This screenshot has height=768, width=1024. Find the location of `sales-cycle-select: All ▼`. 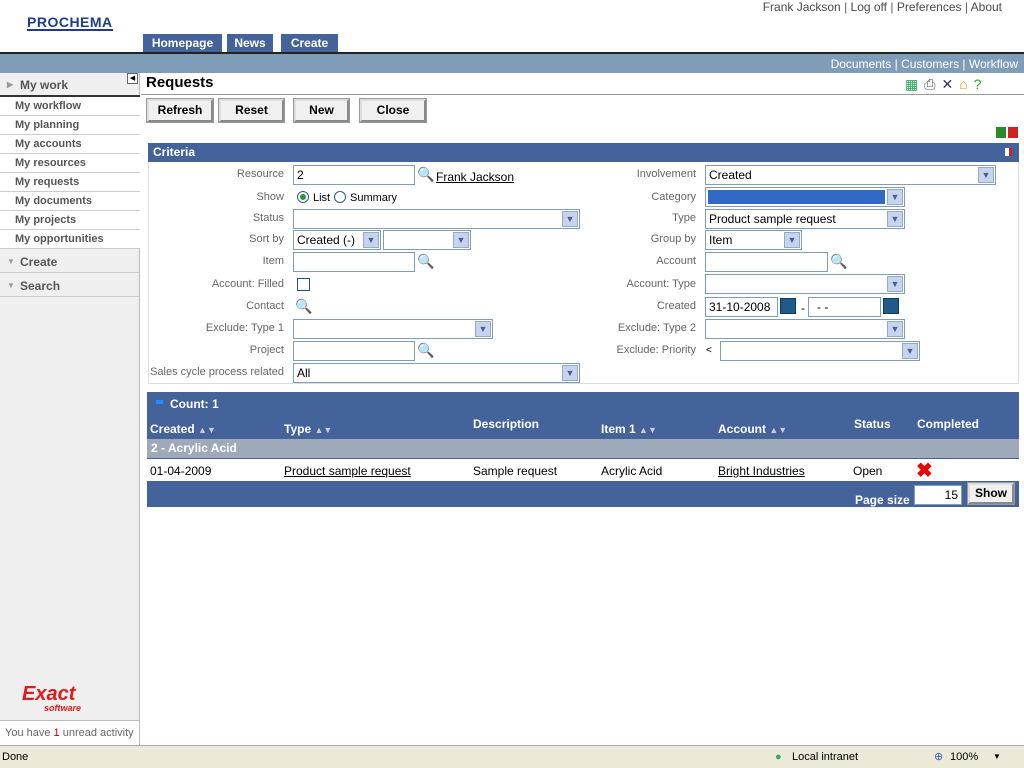

sales-cycle-select: All ▼ is located at coordinates (436, 373).